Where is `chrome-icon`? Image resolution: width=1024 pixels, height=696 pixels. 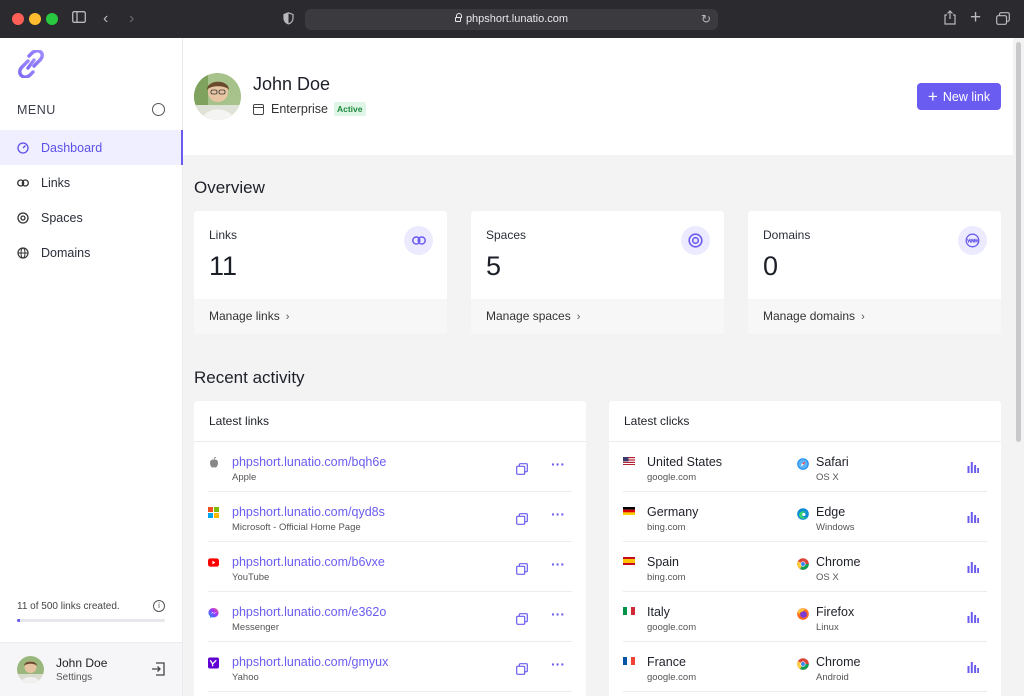 chrome-icon is located at coordinates (803, 663).